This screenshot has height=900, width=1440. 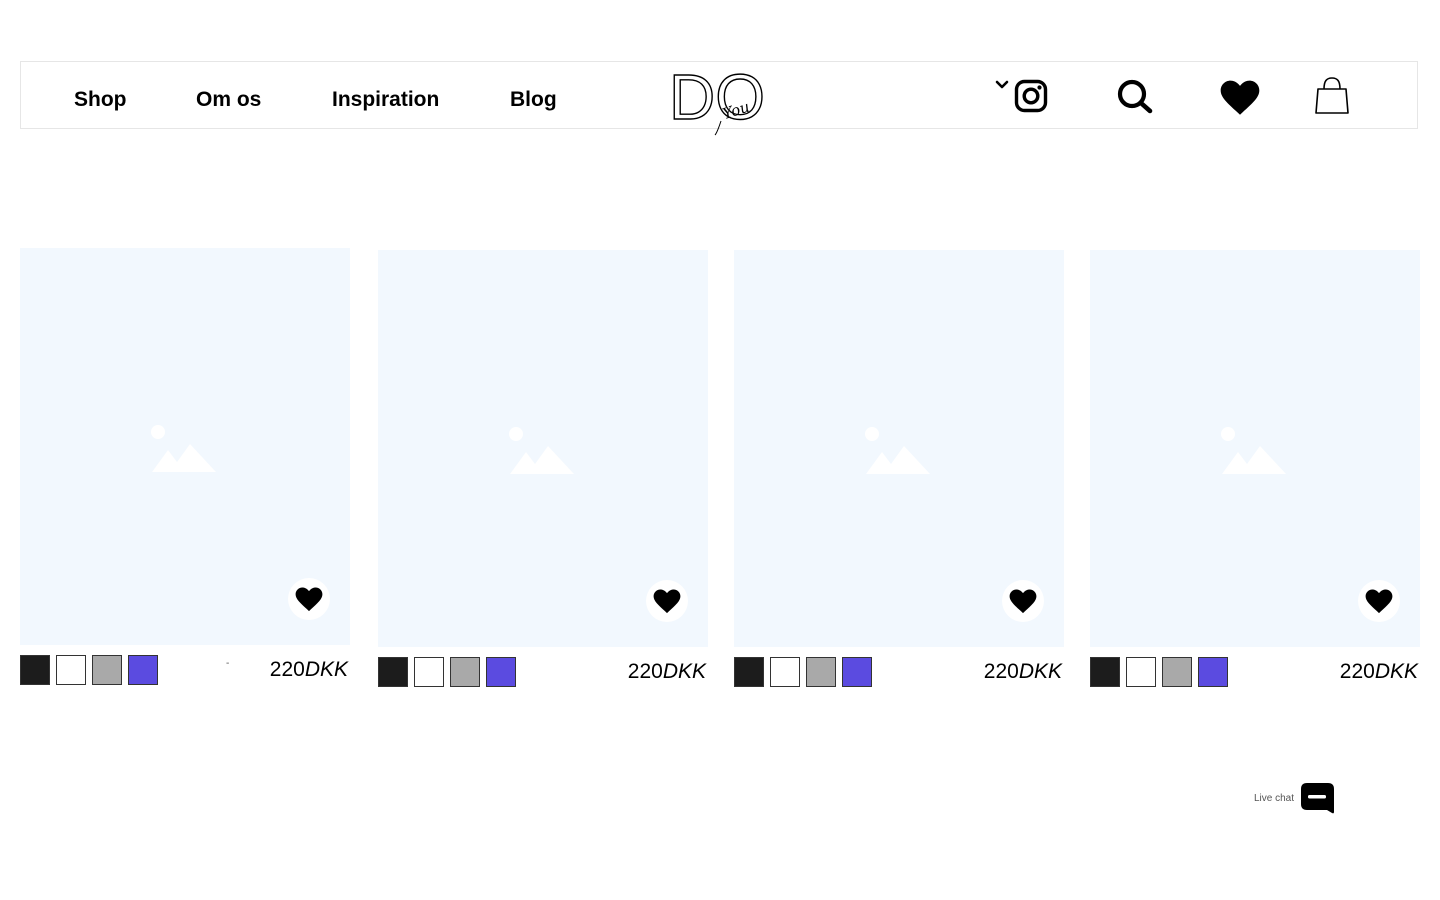 What do you see at coordinates (228, 100) in the screenshot?
I see `nav-om-os: Om os` at bounding box center [228, 100].